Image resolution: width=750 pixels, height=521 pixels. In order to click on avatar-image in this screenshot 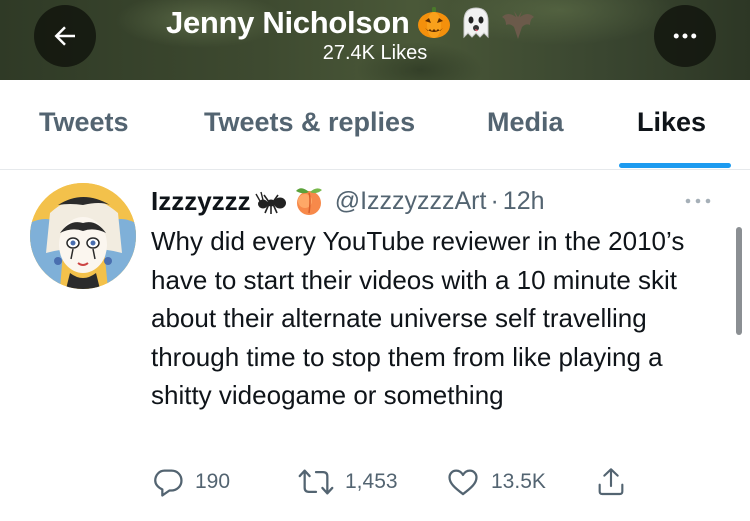, I will do `click(83, 236)`.